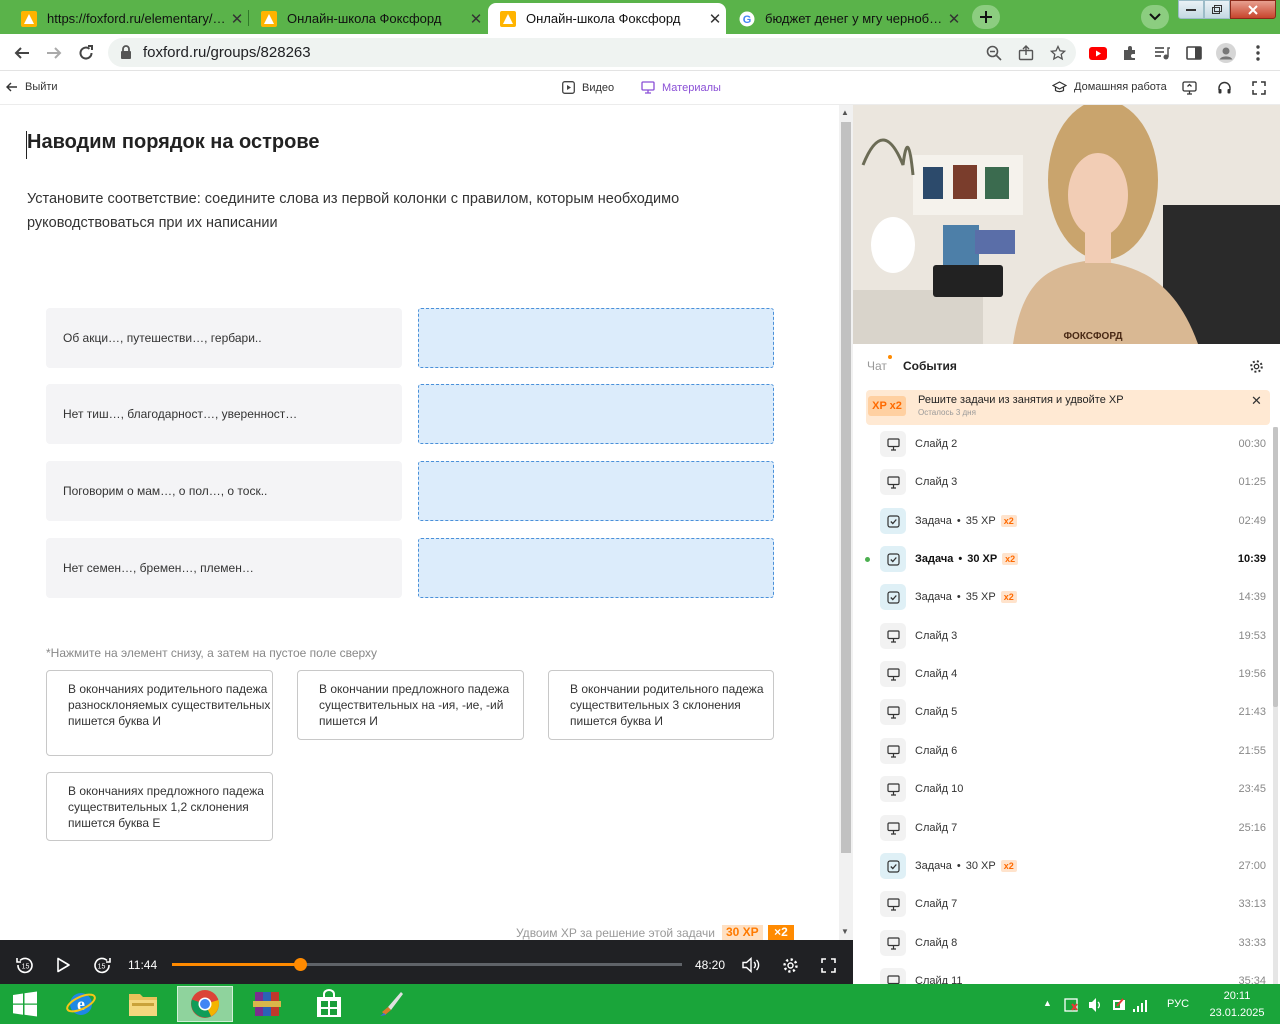  I want to click on input-language: РУС, so click(1178, 1004).